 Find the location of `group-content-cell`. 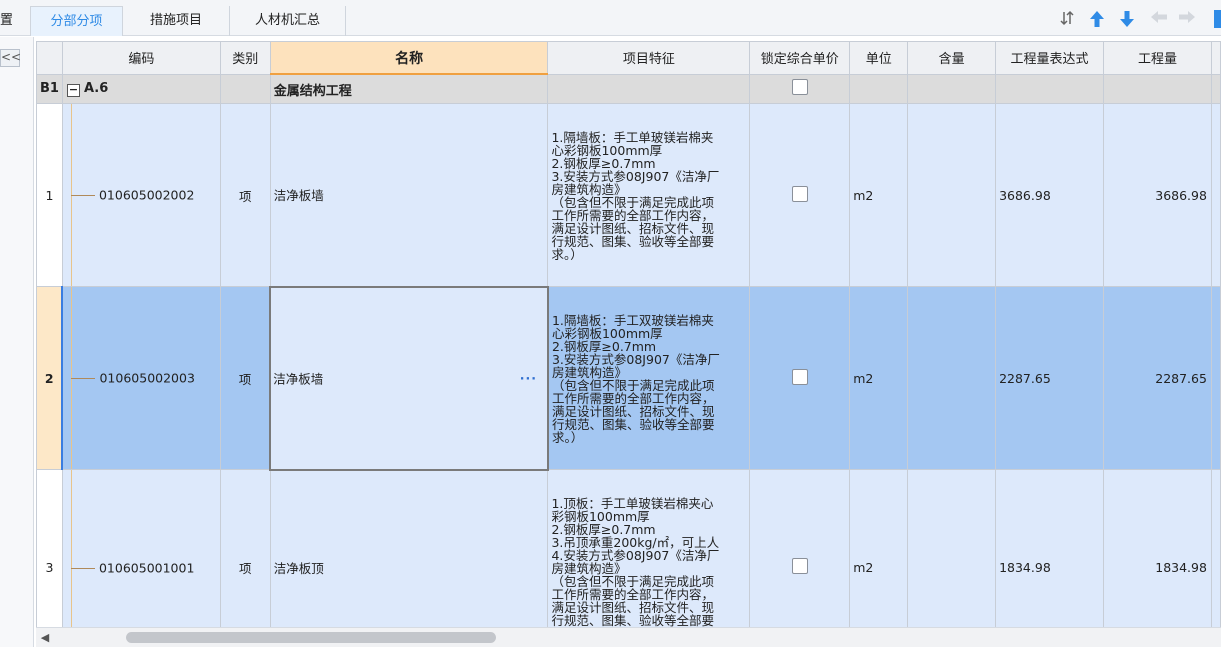

group-content-cell is located at coordinates (952, 88).